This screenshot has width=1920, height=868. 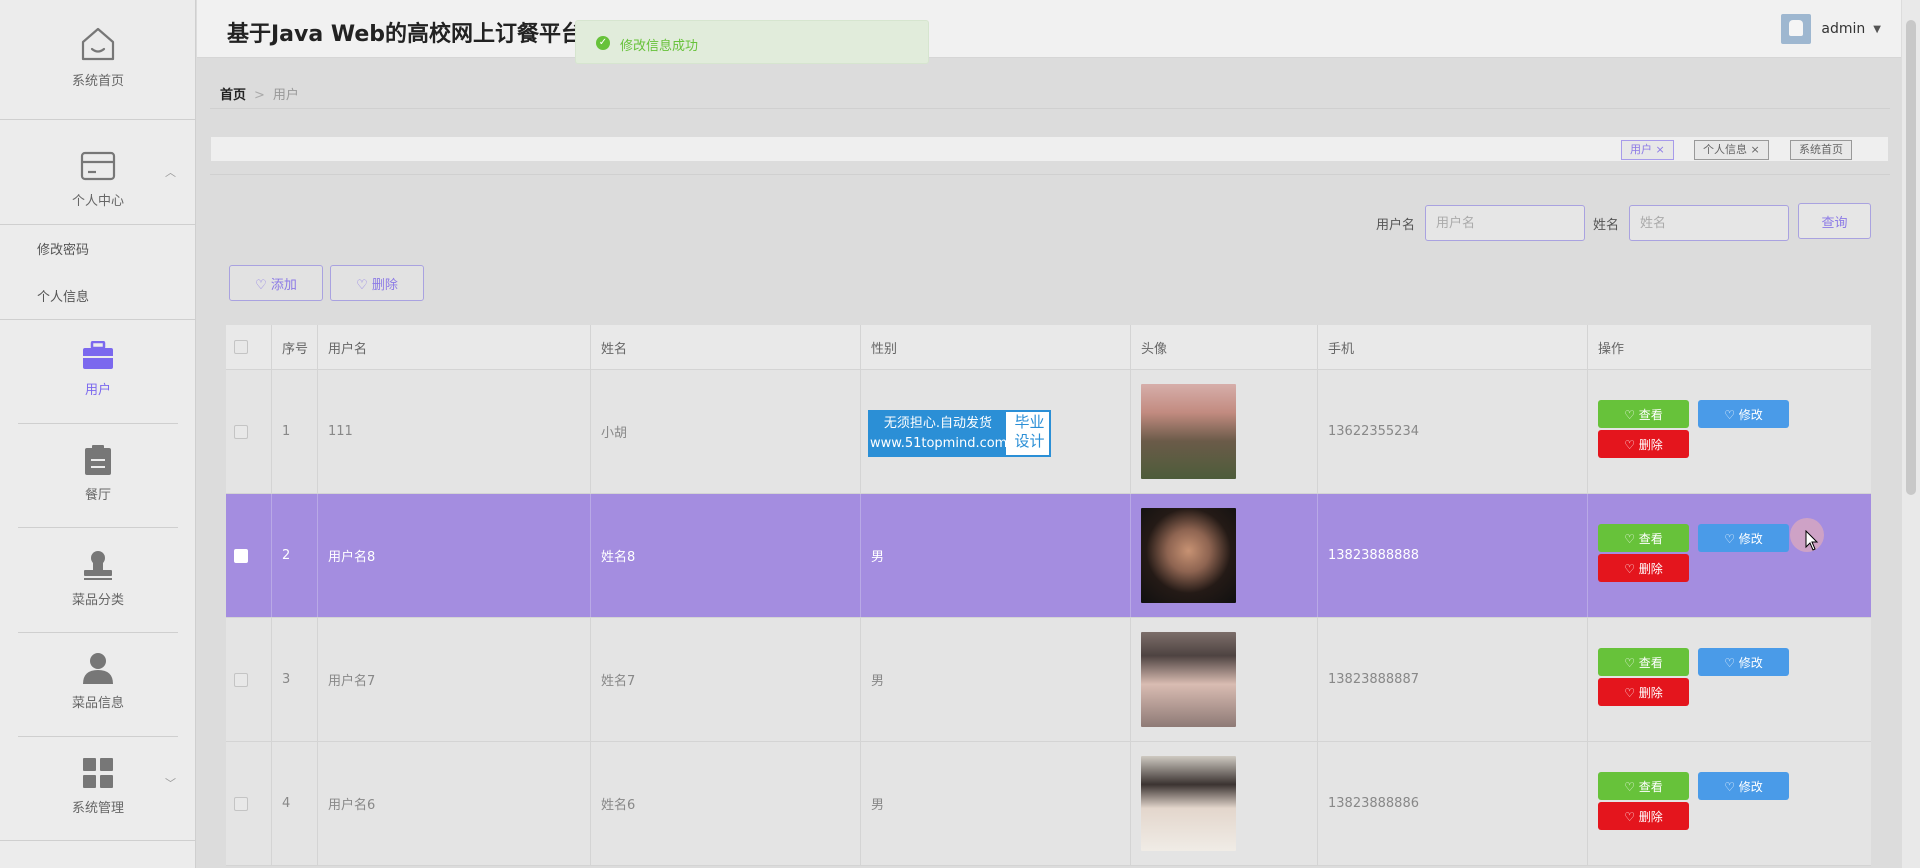 I want to click on username-search-input, so click(x=1505, y=223).